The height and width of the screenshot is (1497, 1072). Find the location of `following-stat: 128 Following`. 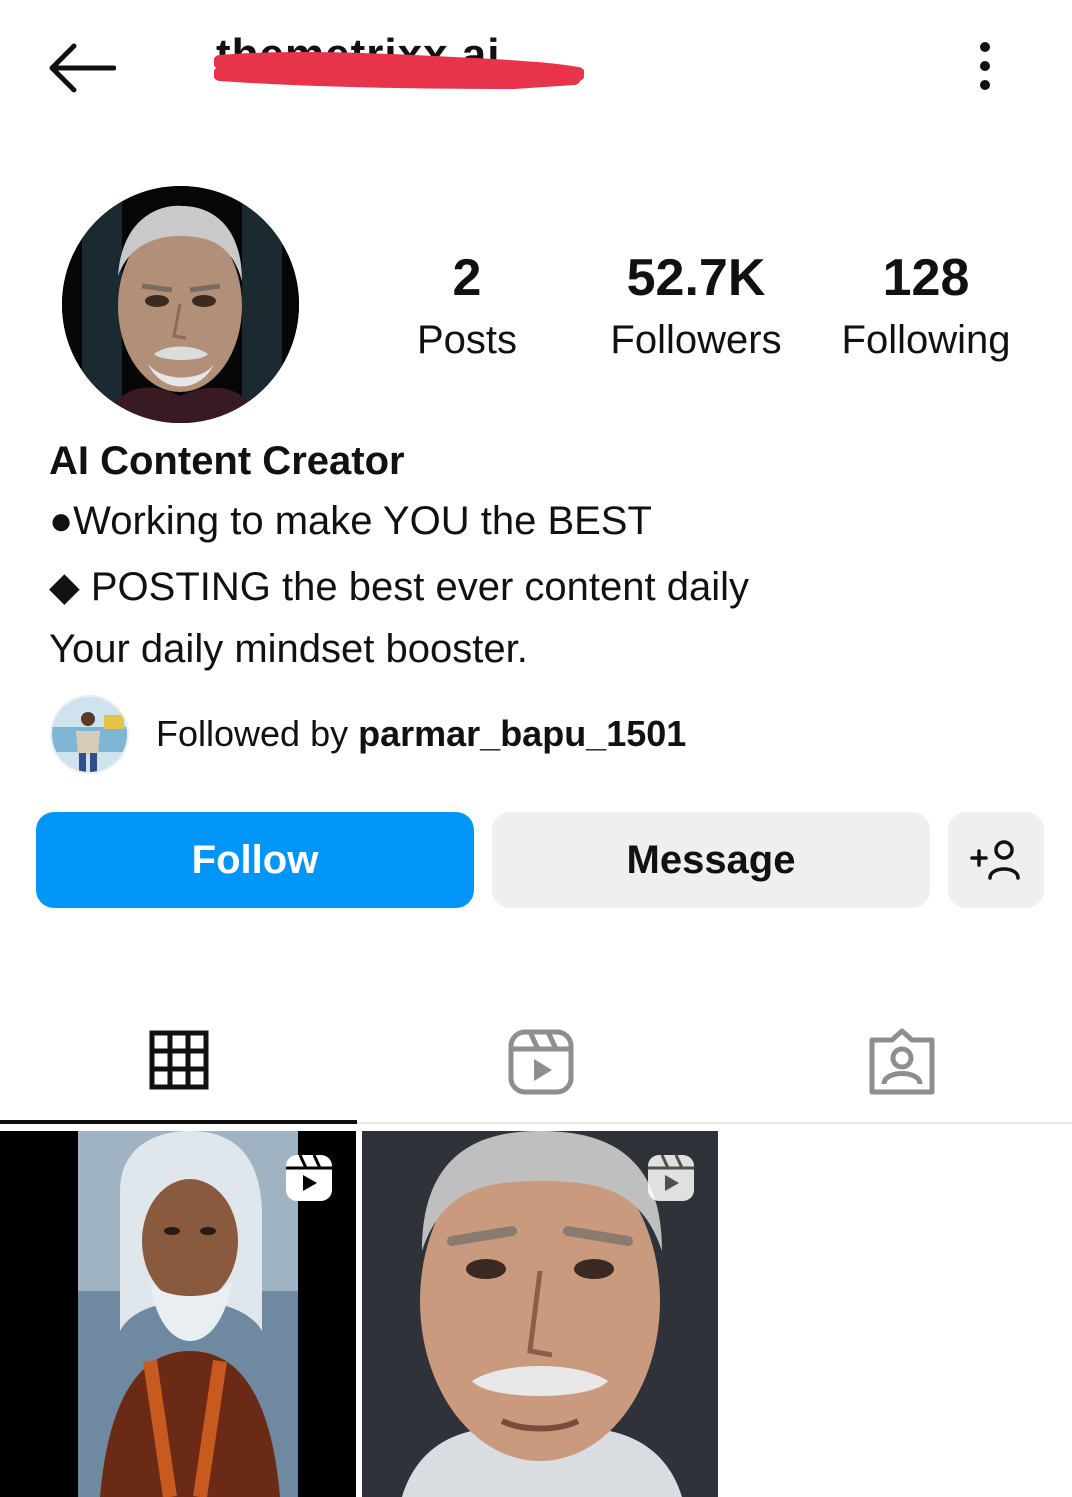

following-stat: 128 Following is located at coordinates (926, 308).